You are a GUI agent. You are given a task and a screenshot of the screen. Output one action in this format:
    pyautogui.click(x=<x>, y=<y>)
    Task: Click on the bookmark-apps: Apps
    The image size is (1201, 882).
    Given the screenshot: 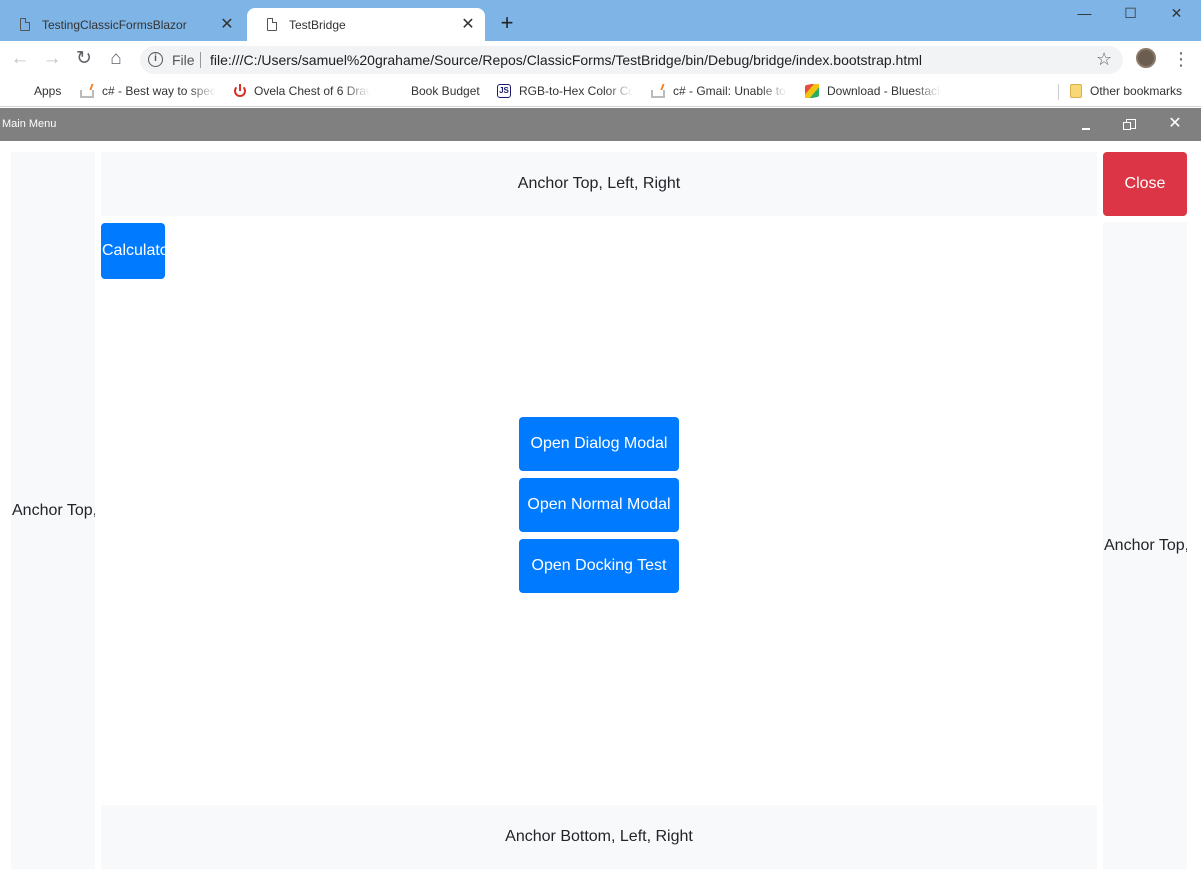 What is the action you would take?
    pyautogui.click(x=42, y=91)
    